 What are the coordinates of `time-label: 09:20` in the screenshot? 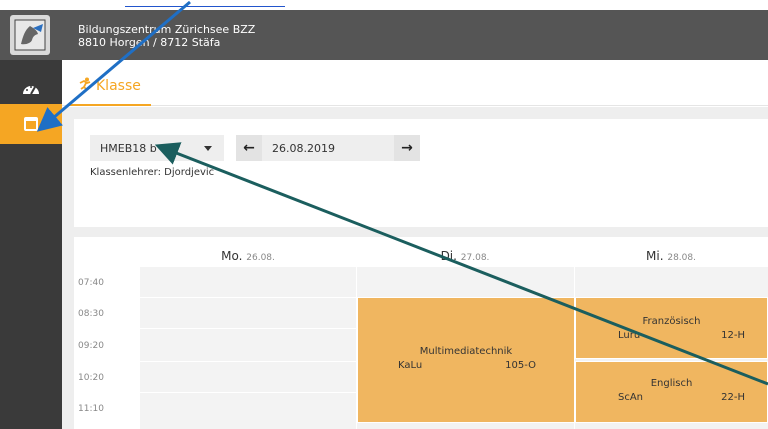 It's located at (91, 346).